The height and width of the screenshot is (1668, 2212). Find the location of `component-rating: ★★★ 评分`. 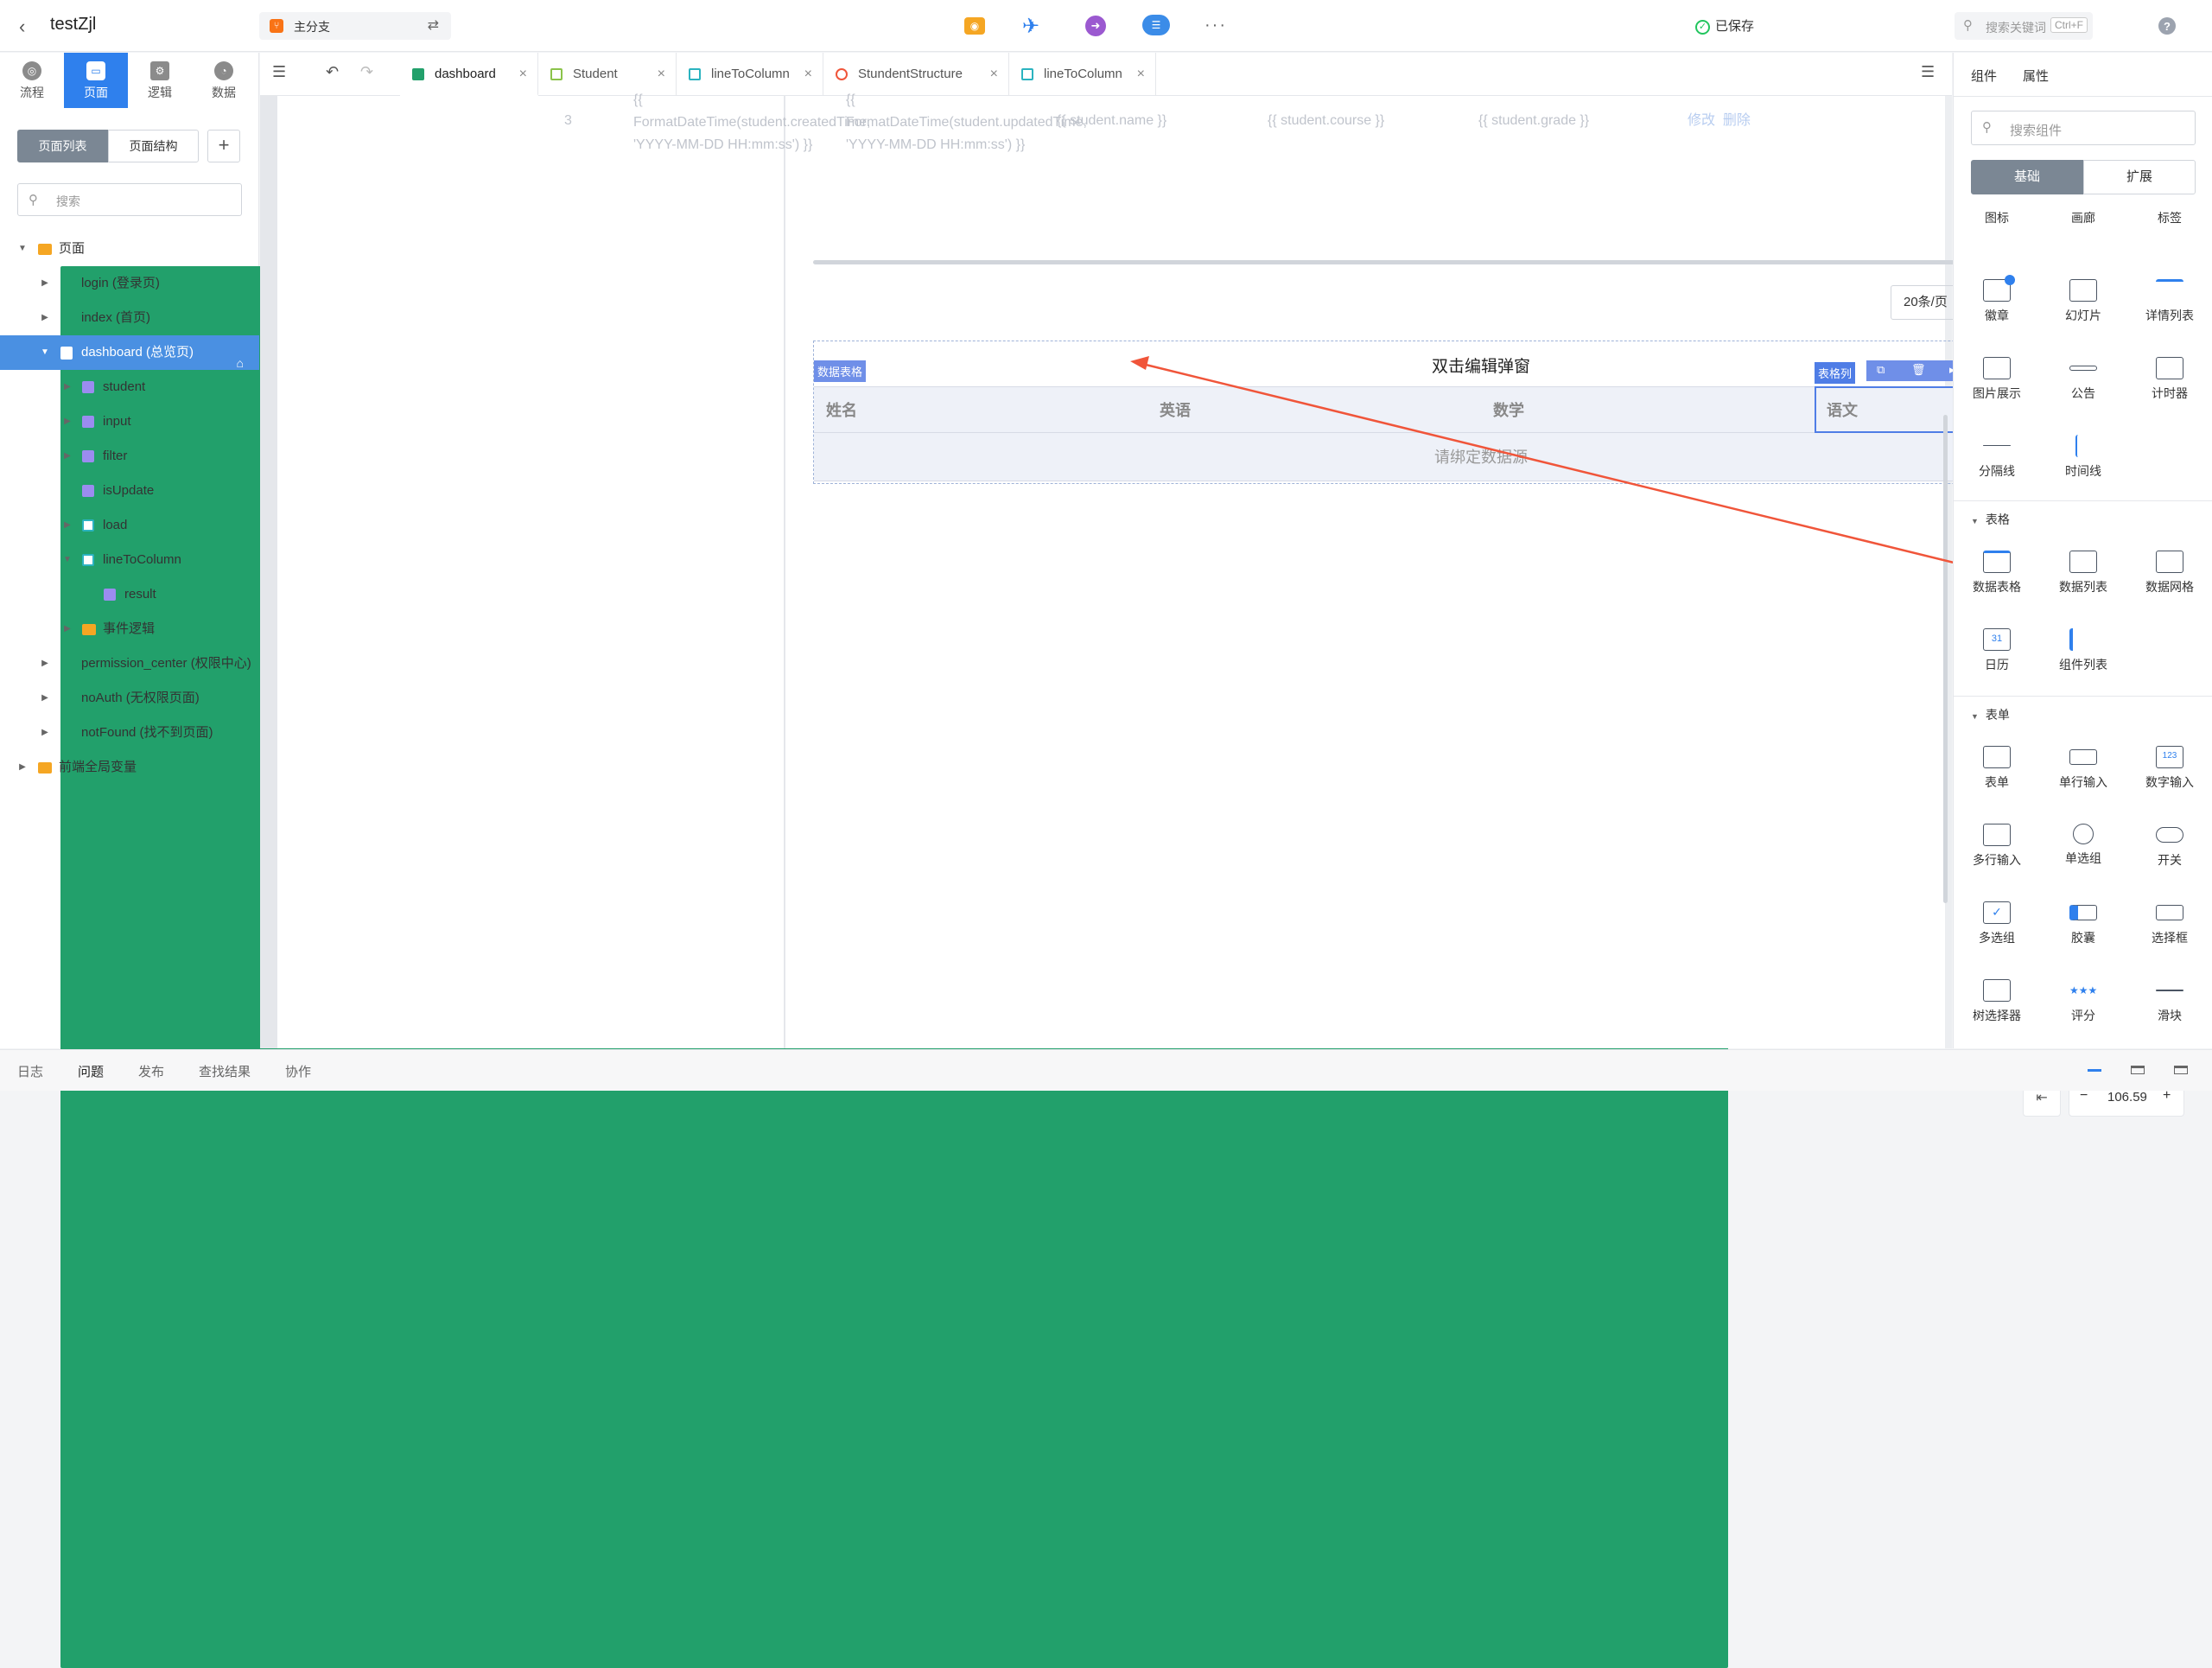

component-rating: ★★★ 评分 is located at coordinates (2083, 1001).